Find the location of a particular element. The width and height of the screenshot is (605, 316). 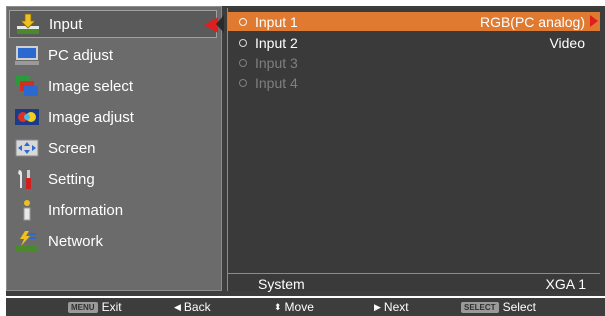

network-icon is located at coordinates (27, 241).